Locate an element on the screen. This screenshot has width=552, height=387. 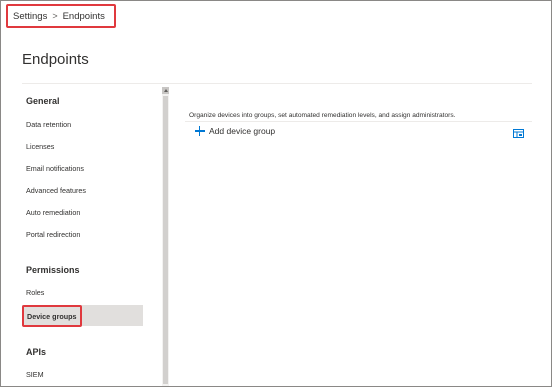
scrollbar-thumb is located at coordinates (165, 240).